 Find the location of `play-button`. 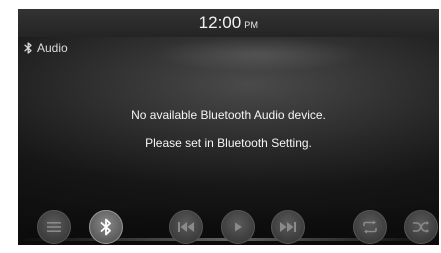

play-button is located at coordinates (238, 227).